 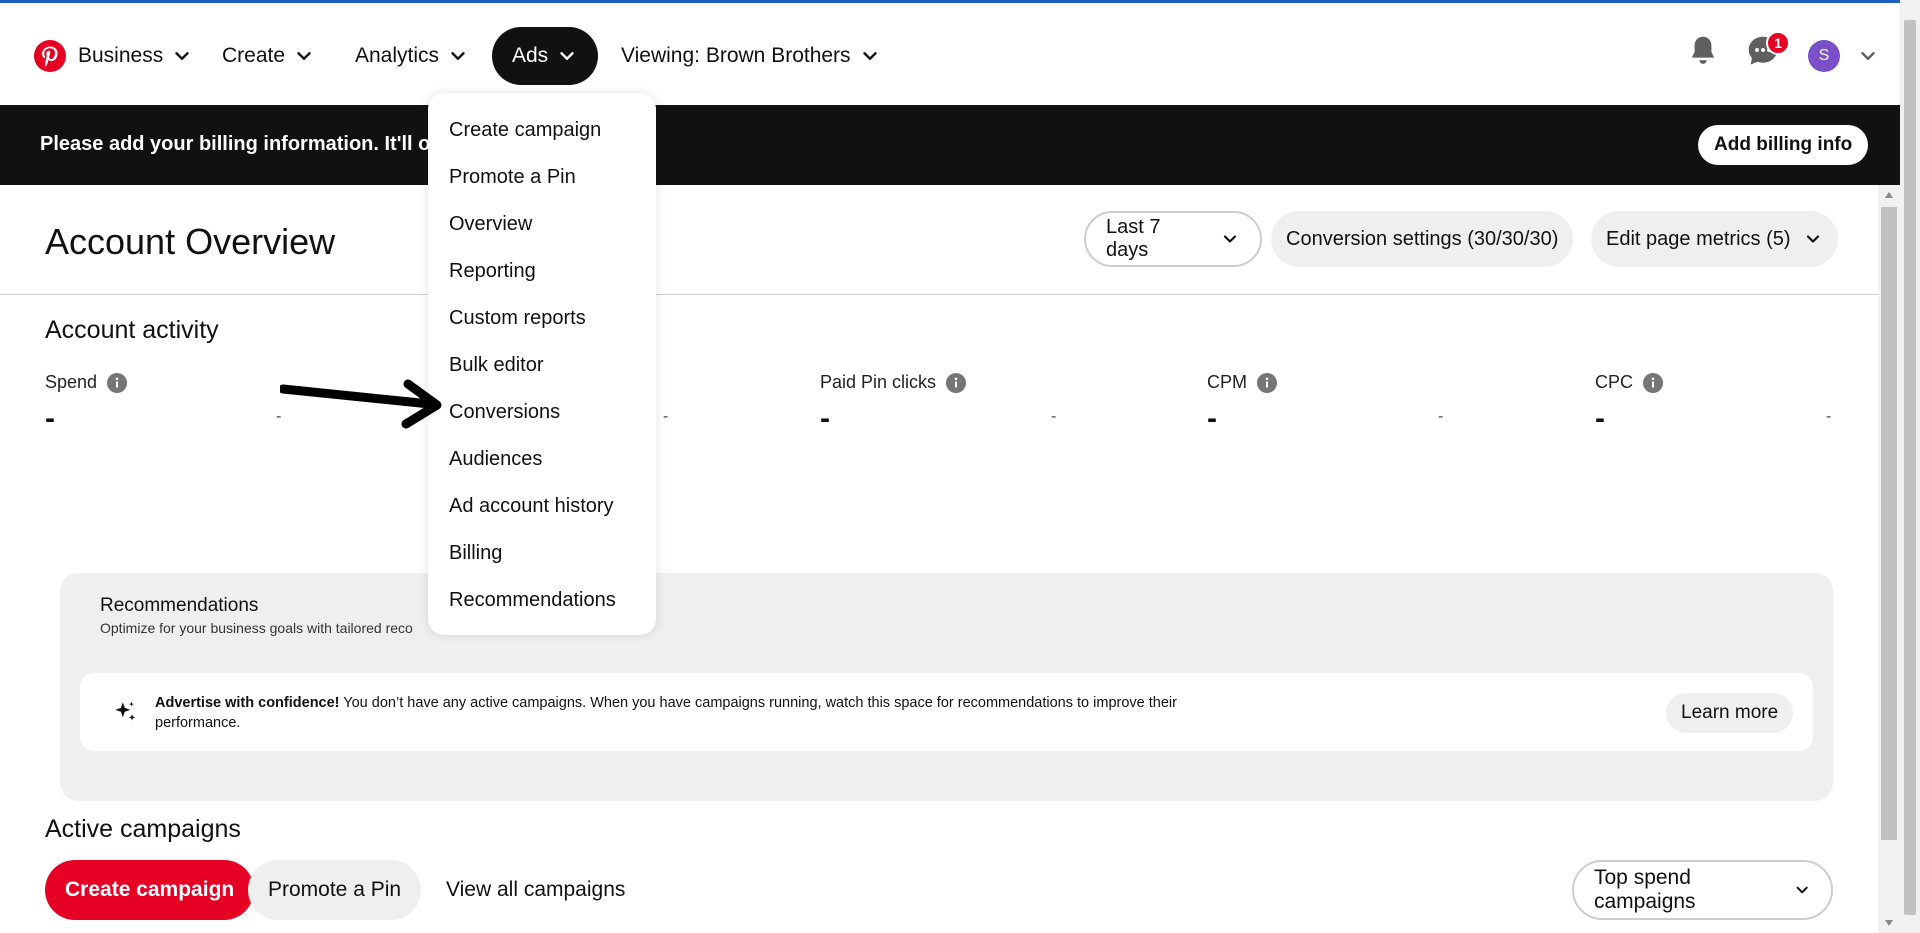 What do you see at coordinates (532, 600) in the screenshot?
I see `menu-item-recommendations: Recommendations` at bounding box center [532, 600].